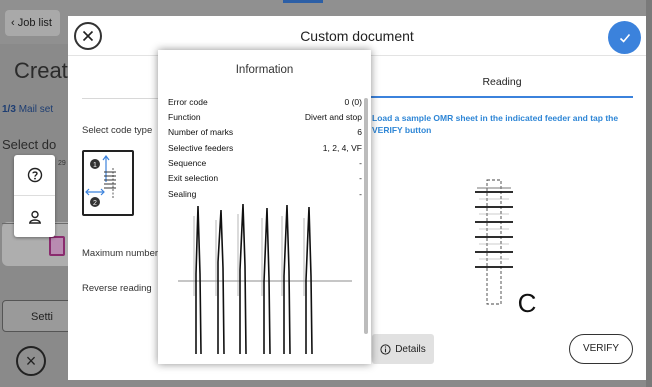 The image size is (652, 387). Describe the element at coordinates (14, 23) in the screenshot. I see `chevron-left-icon: ‹` at that location.